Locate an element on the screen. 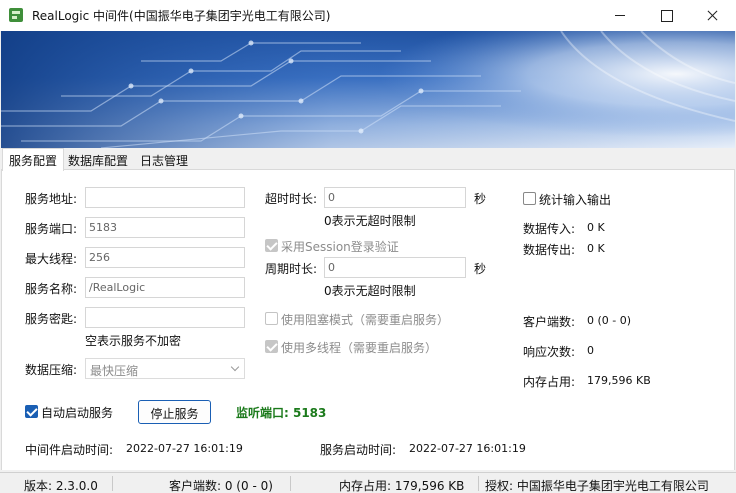 This screenshot has width=736, height=493. period-label: 周期时长: is located at coordinates (291, 269).